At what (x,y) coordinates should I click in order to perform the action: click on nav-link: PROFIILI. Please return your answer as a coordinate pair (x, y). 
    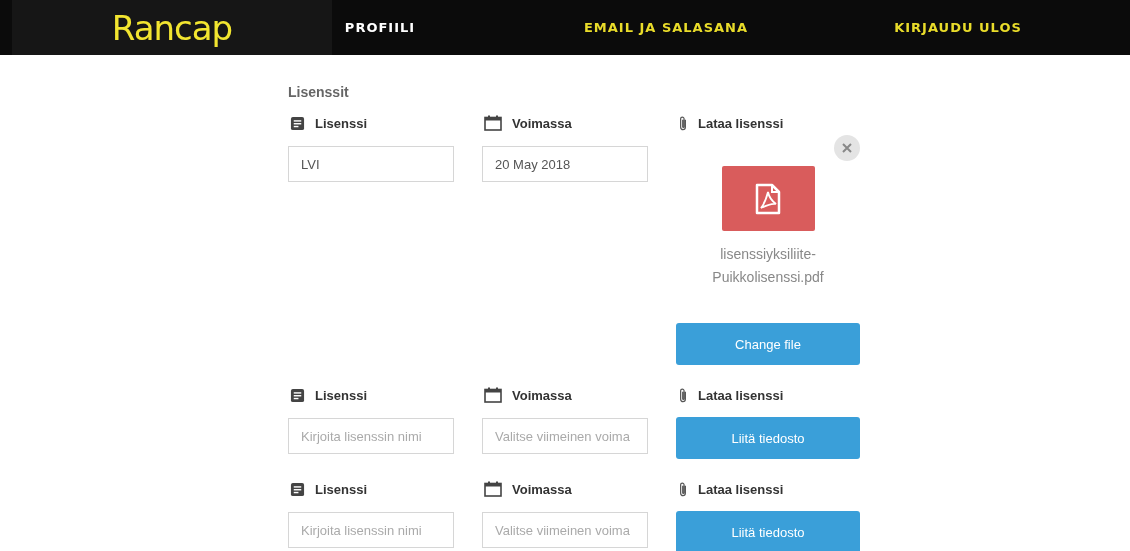
    Looking at the image, I should click on (380, 27).